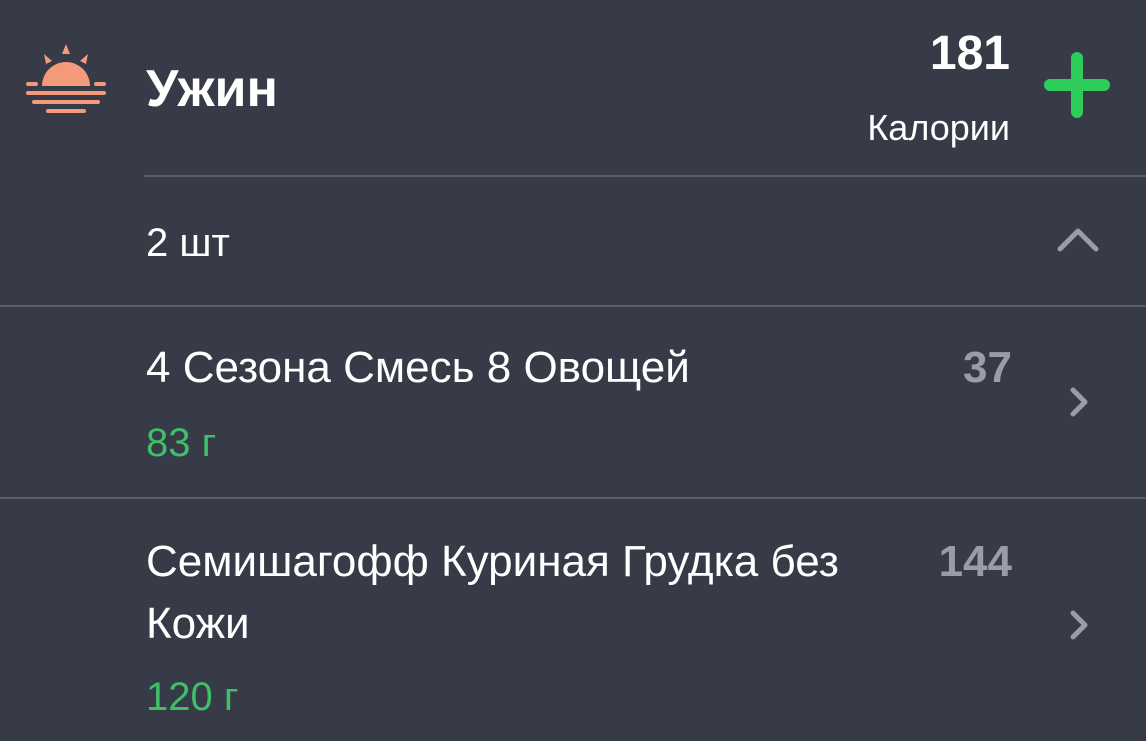 This screenshot has height=741, width=1146. Describe the element at coordinates (181, 443) in the screenshot. I see `food-item-weight: 83 г` at that location.